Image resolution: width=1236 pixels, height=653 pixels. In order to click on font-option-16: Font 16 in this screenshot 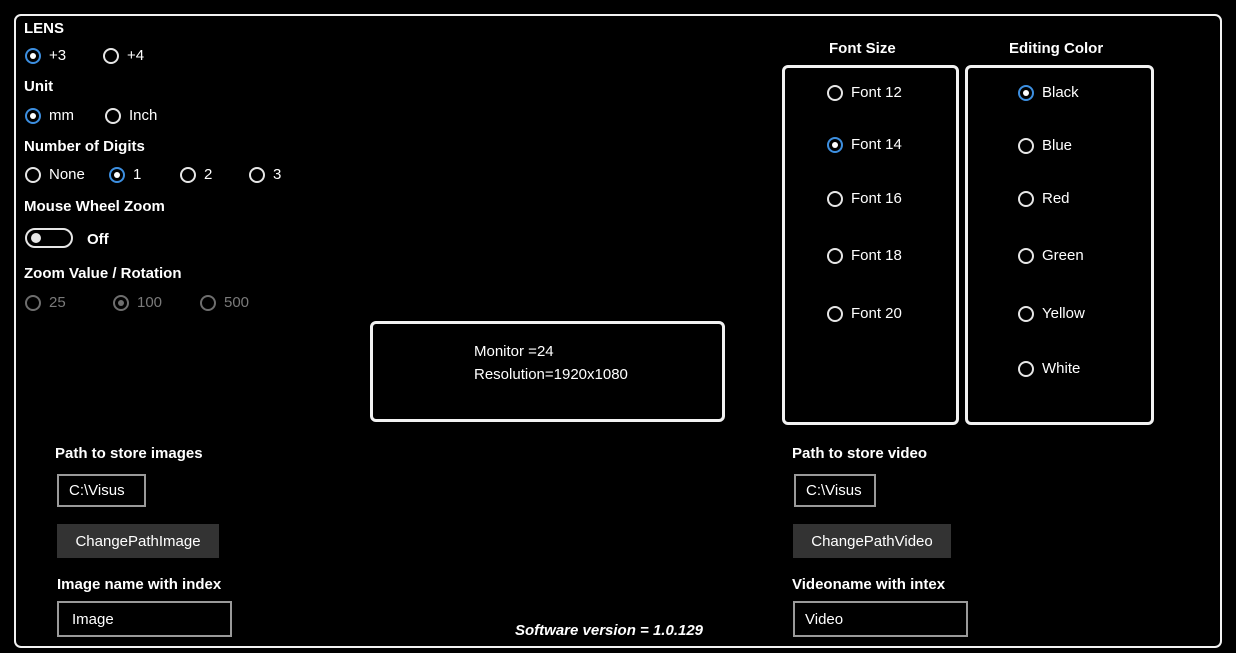, I will do `click(864, 198)`.